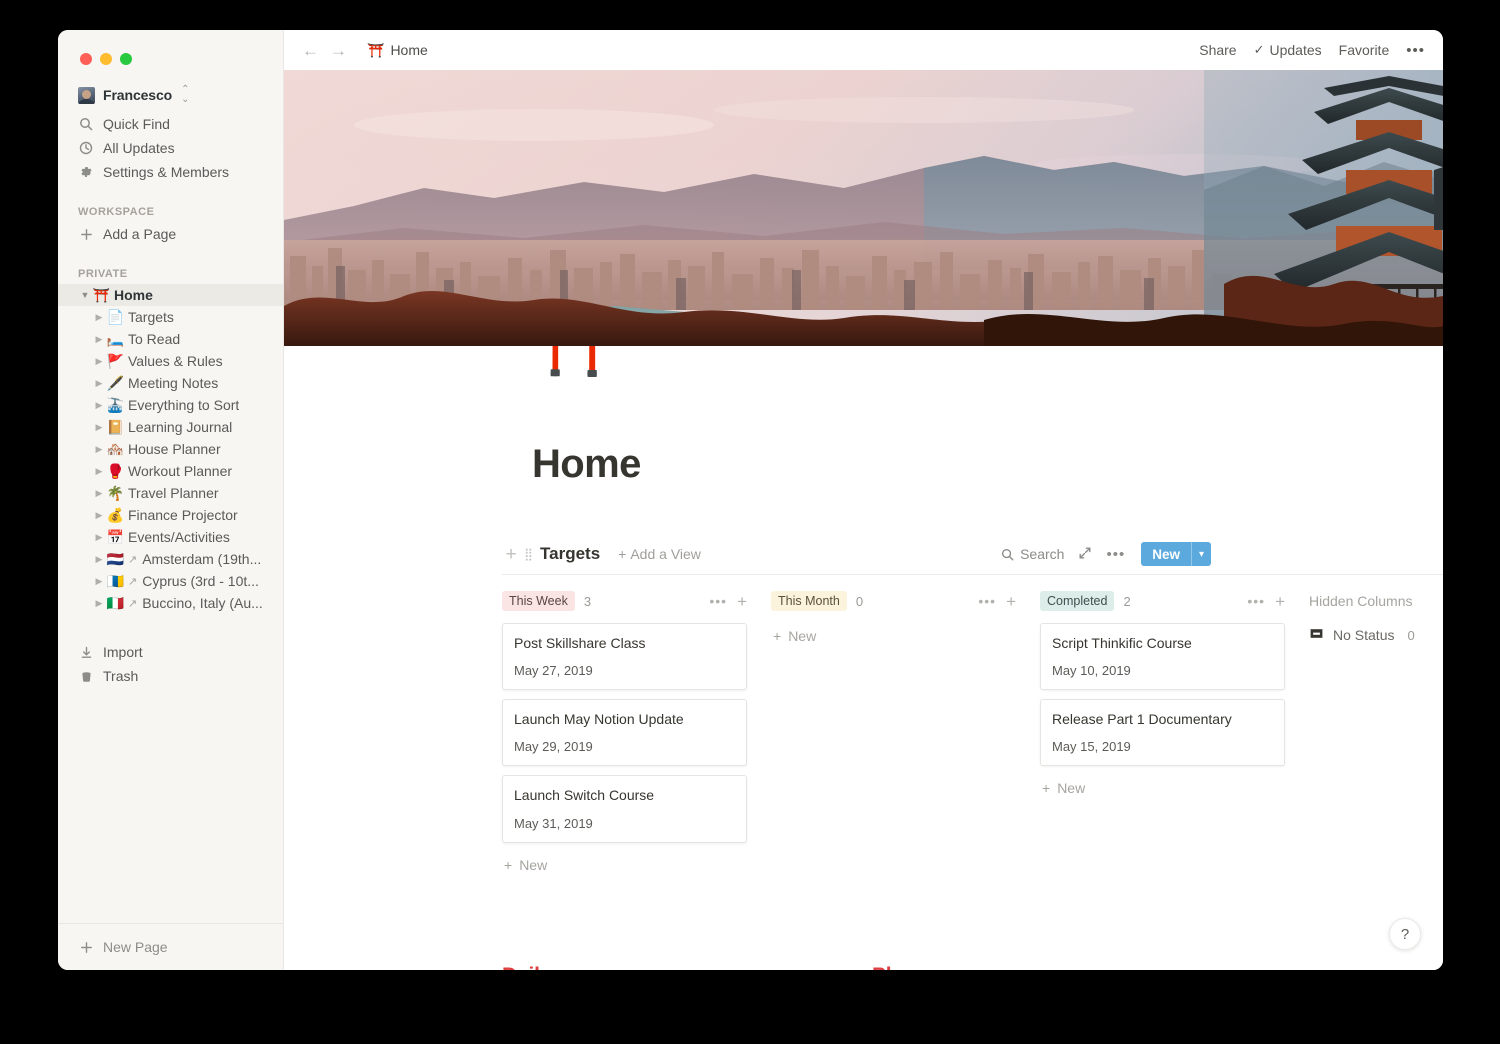  Describe the element at coordinates (170, 493) in the screenshot. I see `sidebar-page-travel-planner: ▶ 🌴 Travel Planner` at that location.